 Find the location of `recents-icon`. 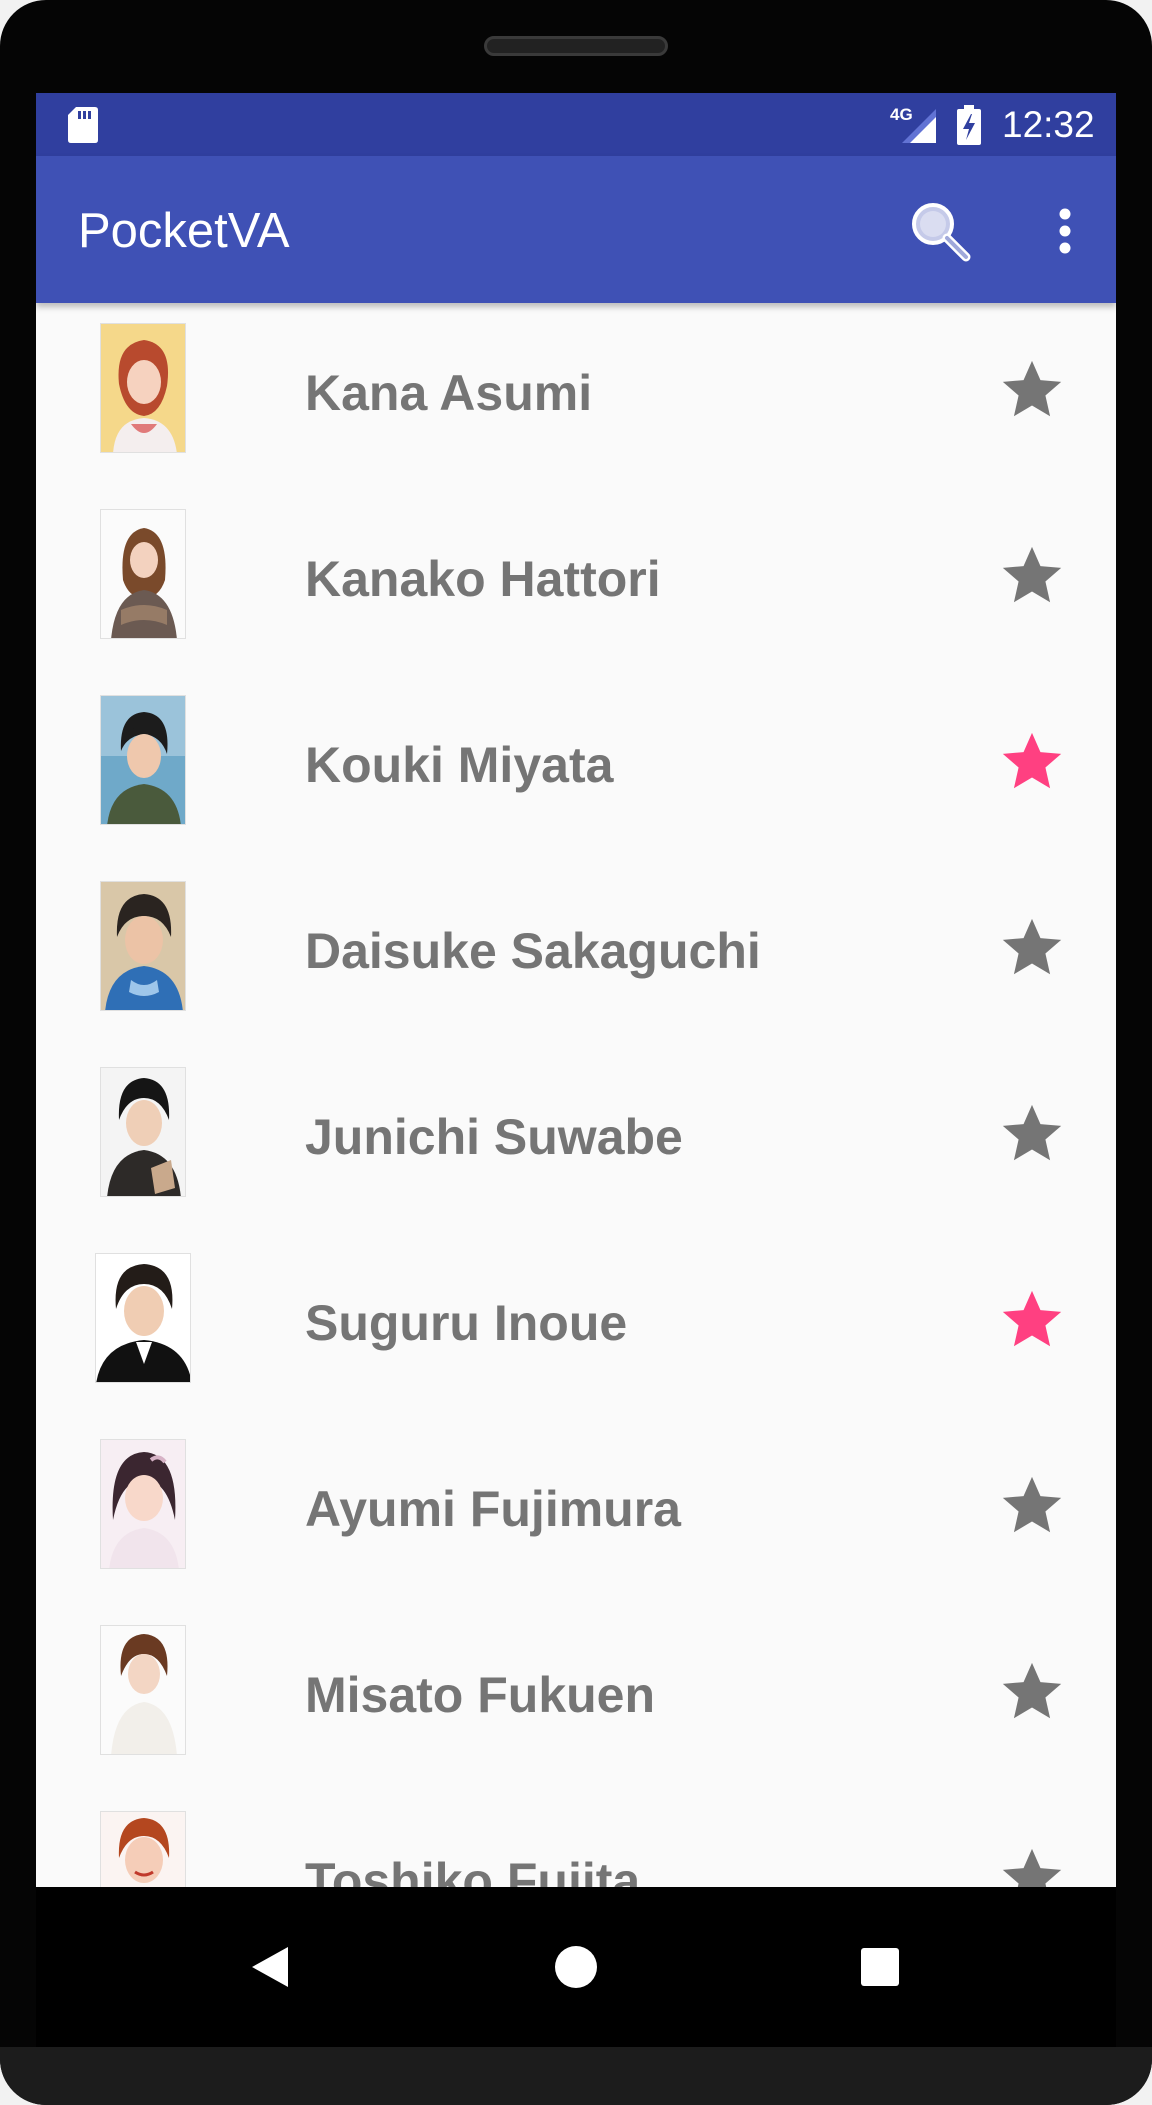

recents-icon is located at coordinates (880, 1967).